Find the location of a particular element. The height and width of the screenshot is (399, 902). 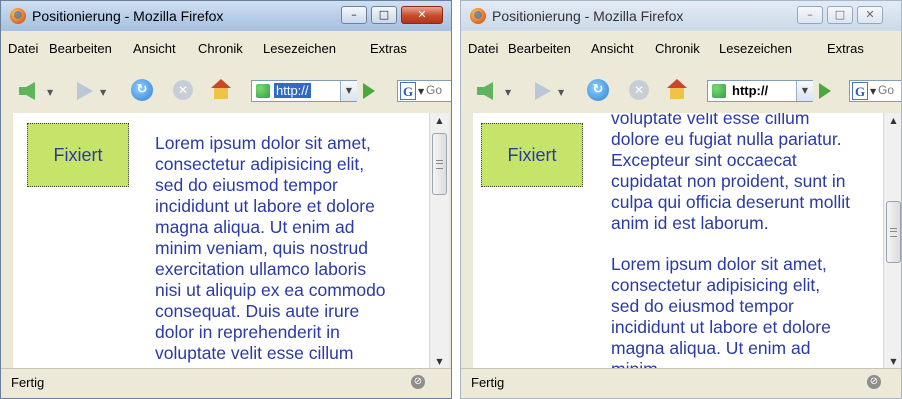

window-gap is located at coordinates (456, 199).